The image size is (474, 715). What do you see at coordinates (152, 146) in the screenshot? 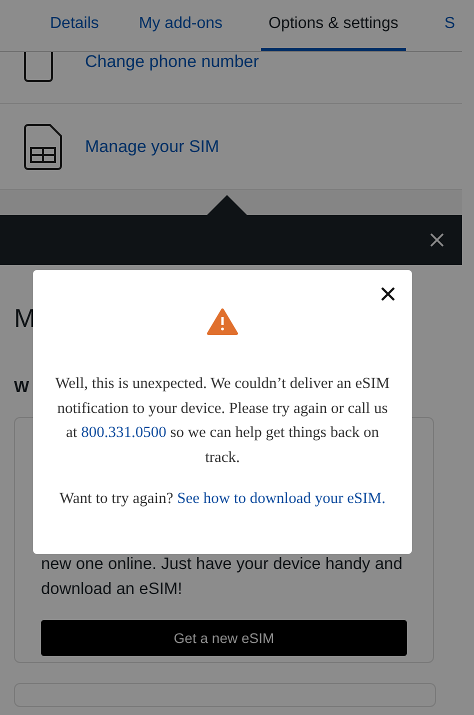
I see `option-link: Manage your SIM` at bounding box center [152, 146].